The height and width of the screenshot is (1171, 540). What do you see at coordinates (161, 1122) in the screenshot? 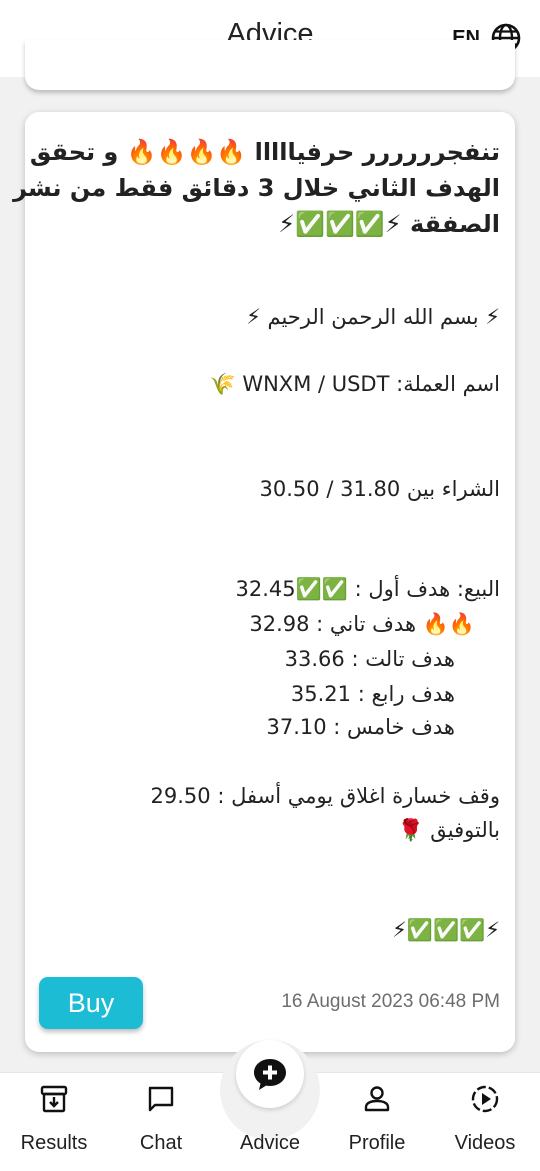
I see `nav-chat: Chat` at bounding box center [161, 1122].